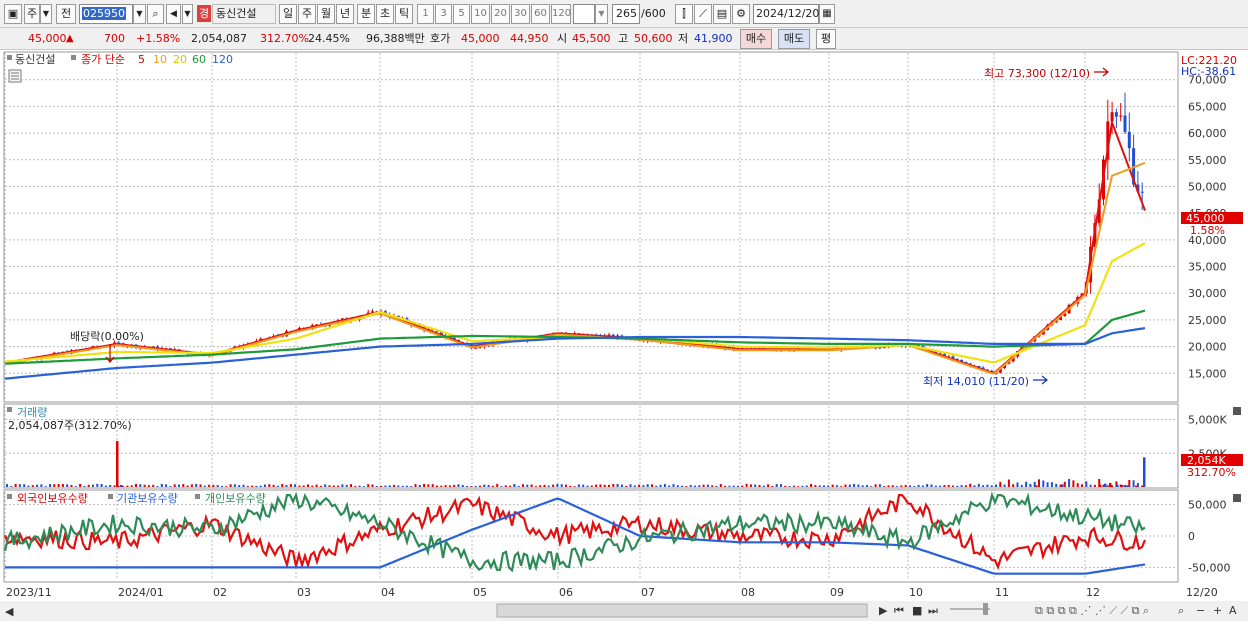 This screenshot has height=624, width=1248. Describe the element at coordinates (794, 39) in the screenshot. I see `sell-button: 매도` at that location.